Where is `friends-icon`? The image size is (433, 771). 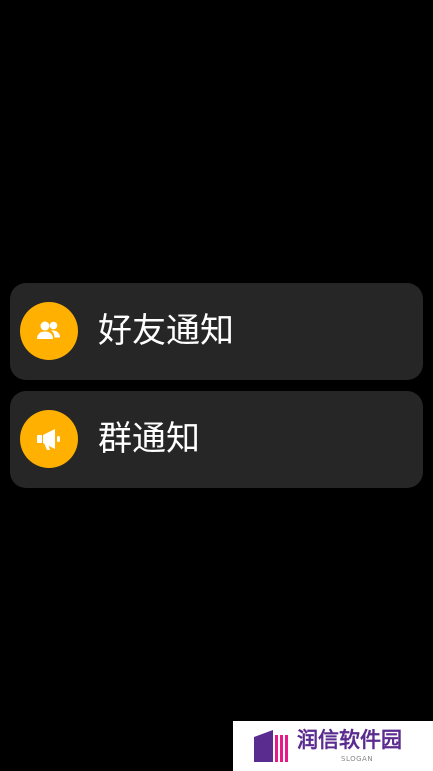
friends-icon is located at coordinates (49, 331).